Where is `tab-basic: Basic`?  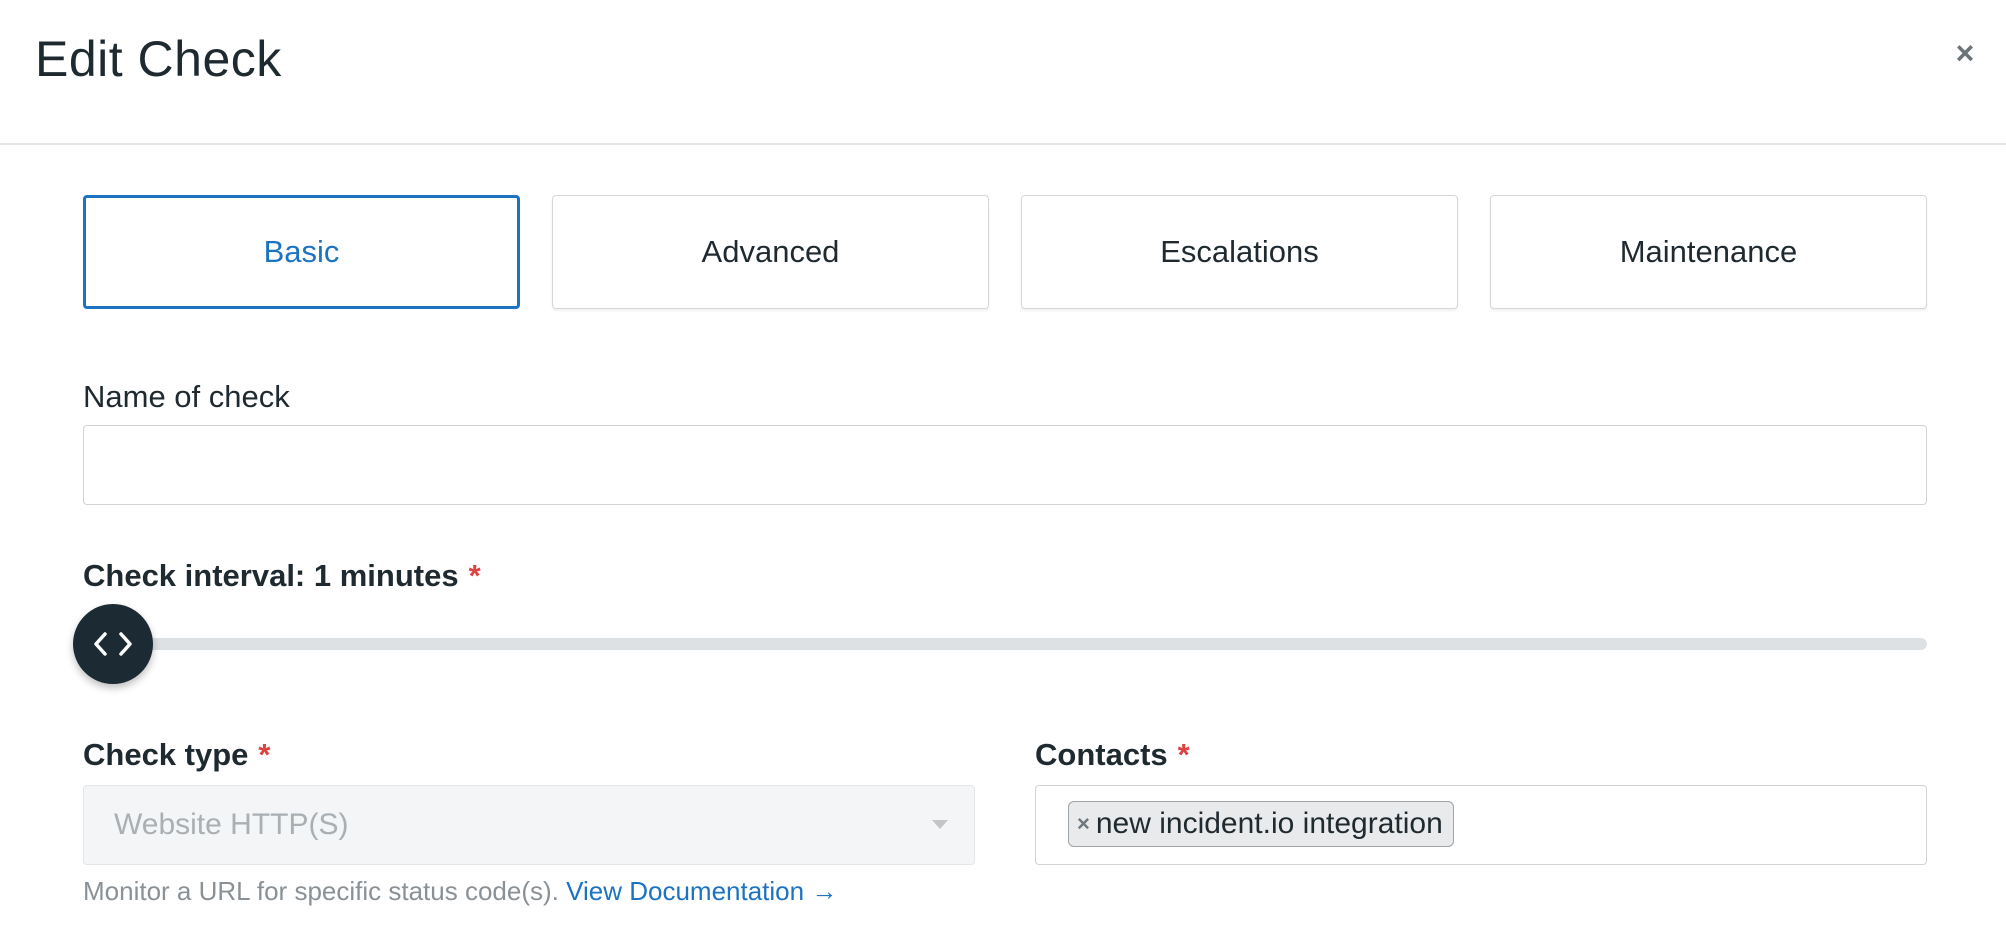 tab-basic: Basic is located at coordinates (301, 252).